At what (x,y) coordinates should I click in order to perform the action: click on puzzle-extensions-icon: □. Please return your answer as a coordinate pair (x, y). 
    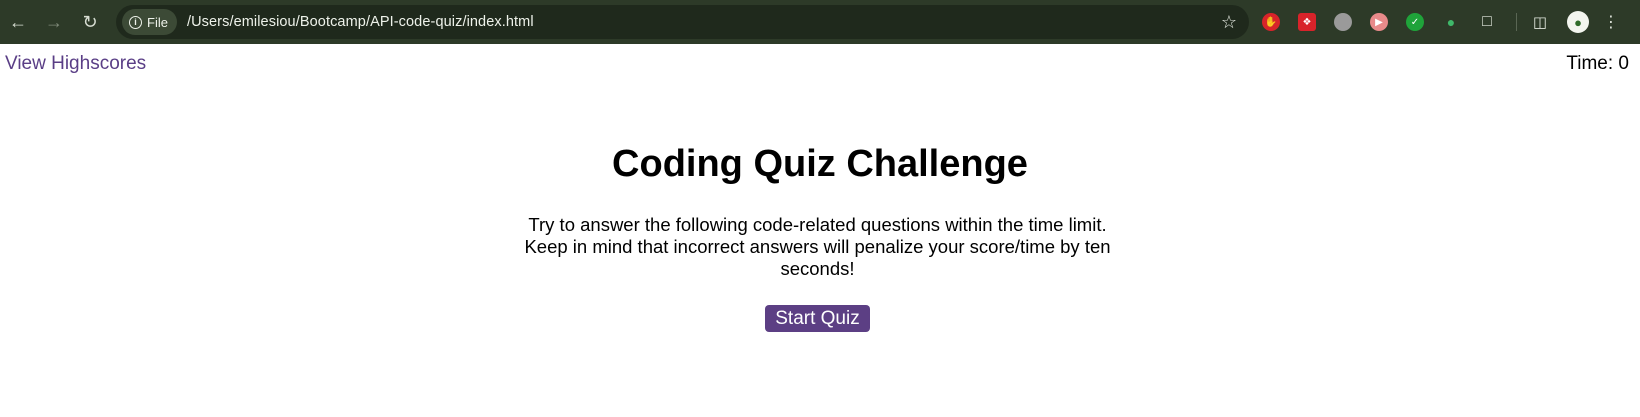
    Looking at the image, I should click on (1487, 22).